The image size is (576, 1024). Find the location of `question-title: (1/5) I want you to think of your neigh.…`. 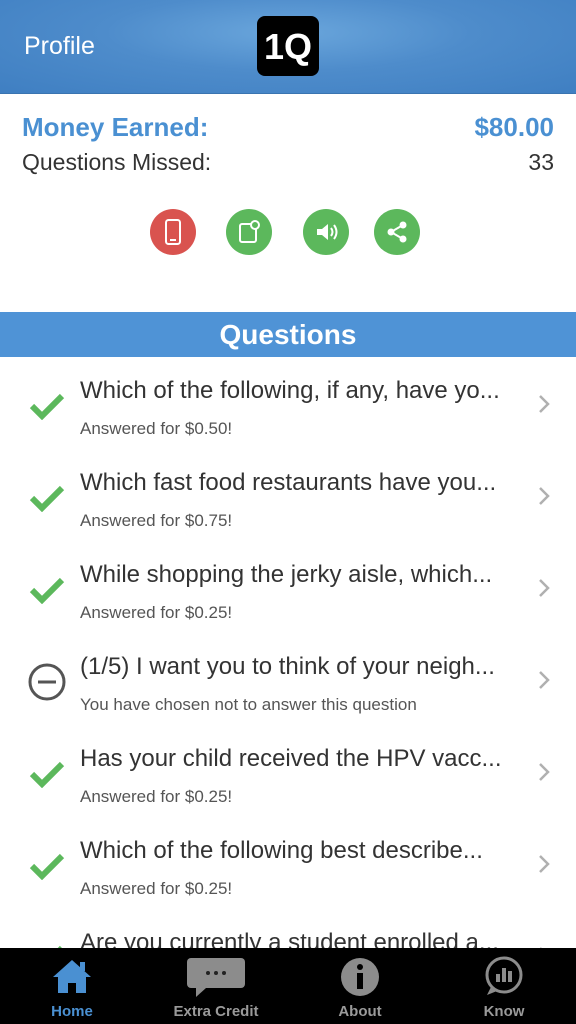

question-title: (1/5) I want you to think of your neigh.… is located at coordinates (287, 666).